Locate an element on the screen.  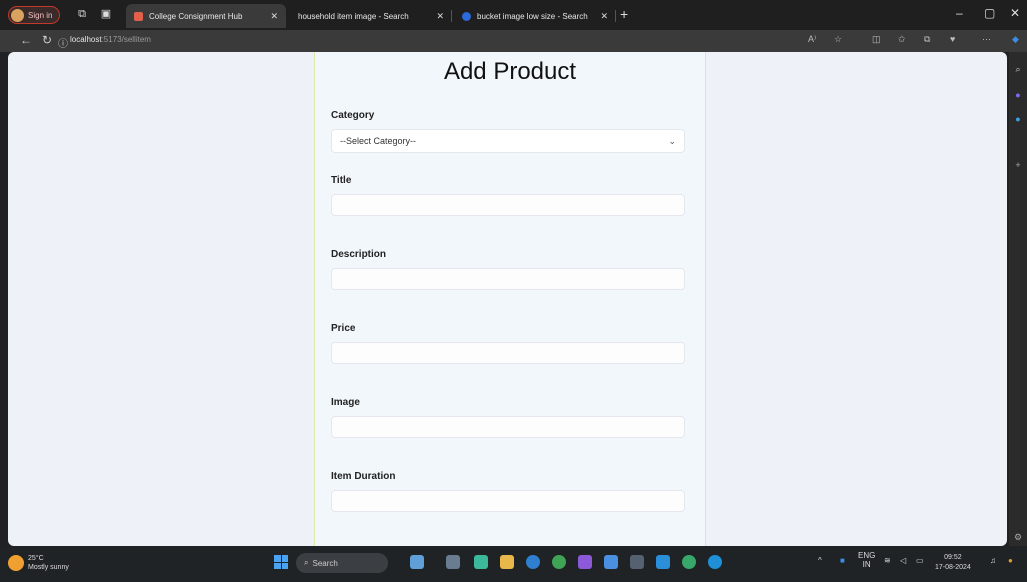
clock-time: 09:52 is located at coordinates (953, 557).